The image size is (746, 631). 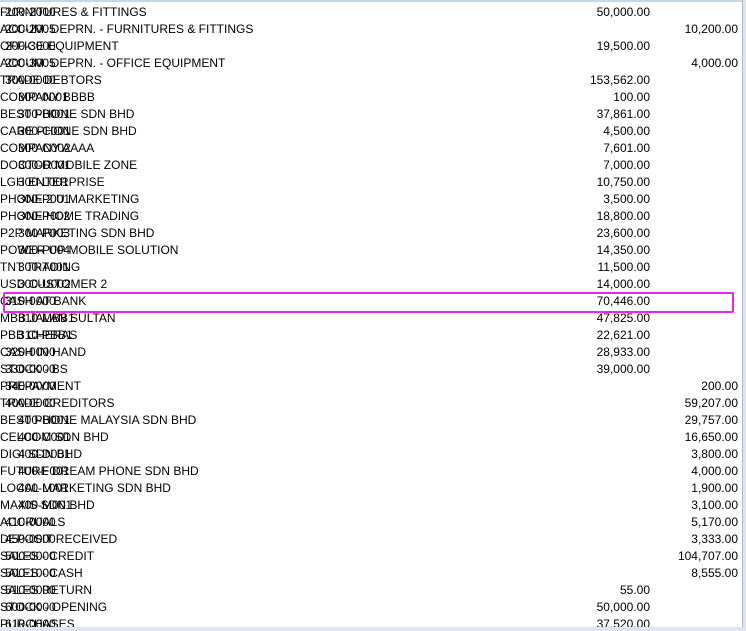 What do you see at coordinates (623, 233) in the screenshot?
I see `debit-amount: 23,600.00` at bounding box center [623, 233].